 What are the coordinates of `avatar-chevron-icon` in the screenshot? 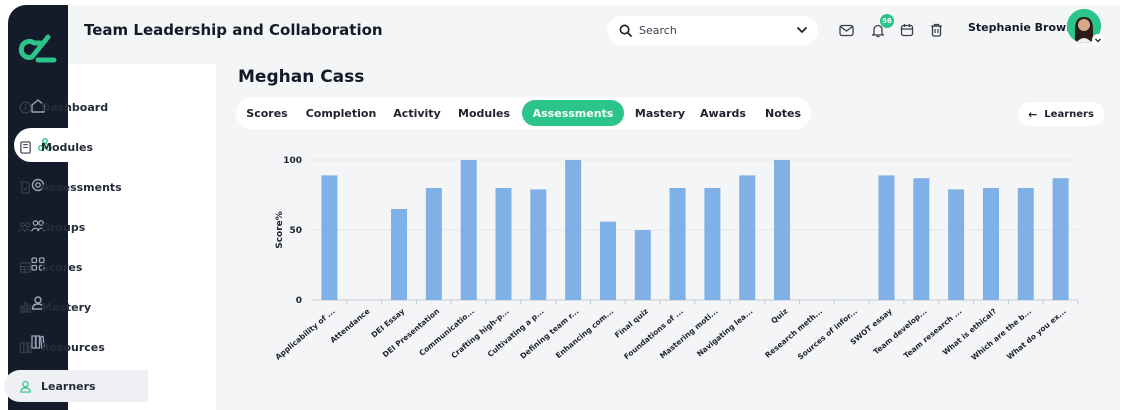 It's located at (1098, 40).